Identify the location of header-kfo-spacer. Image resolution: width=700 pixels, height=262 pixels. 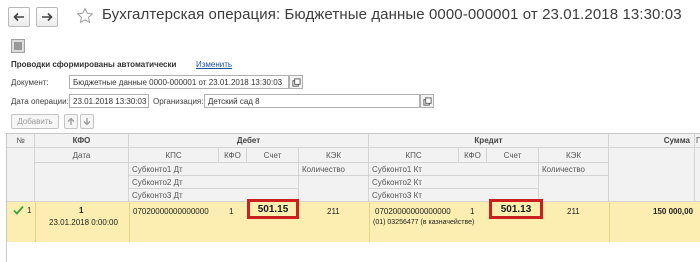
(82, 182).